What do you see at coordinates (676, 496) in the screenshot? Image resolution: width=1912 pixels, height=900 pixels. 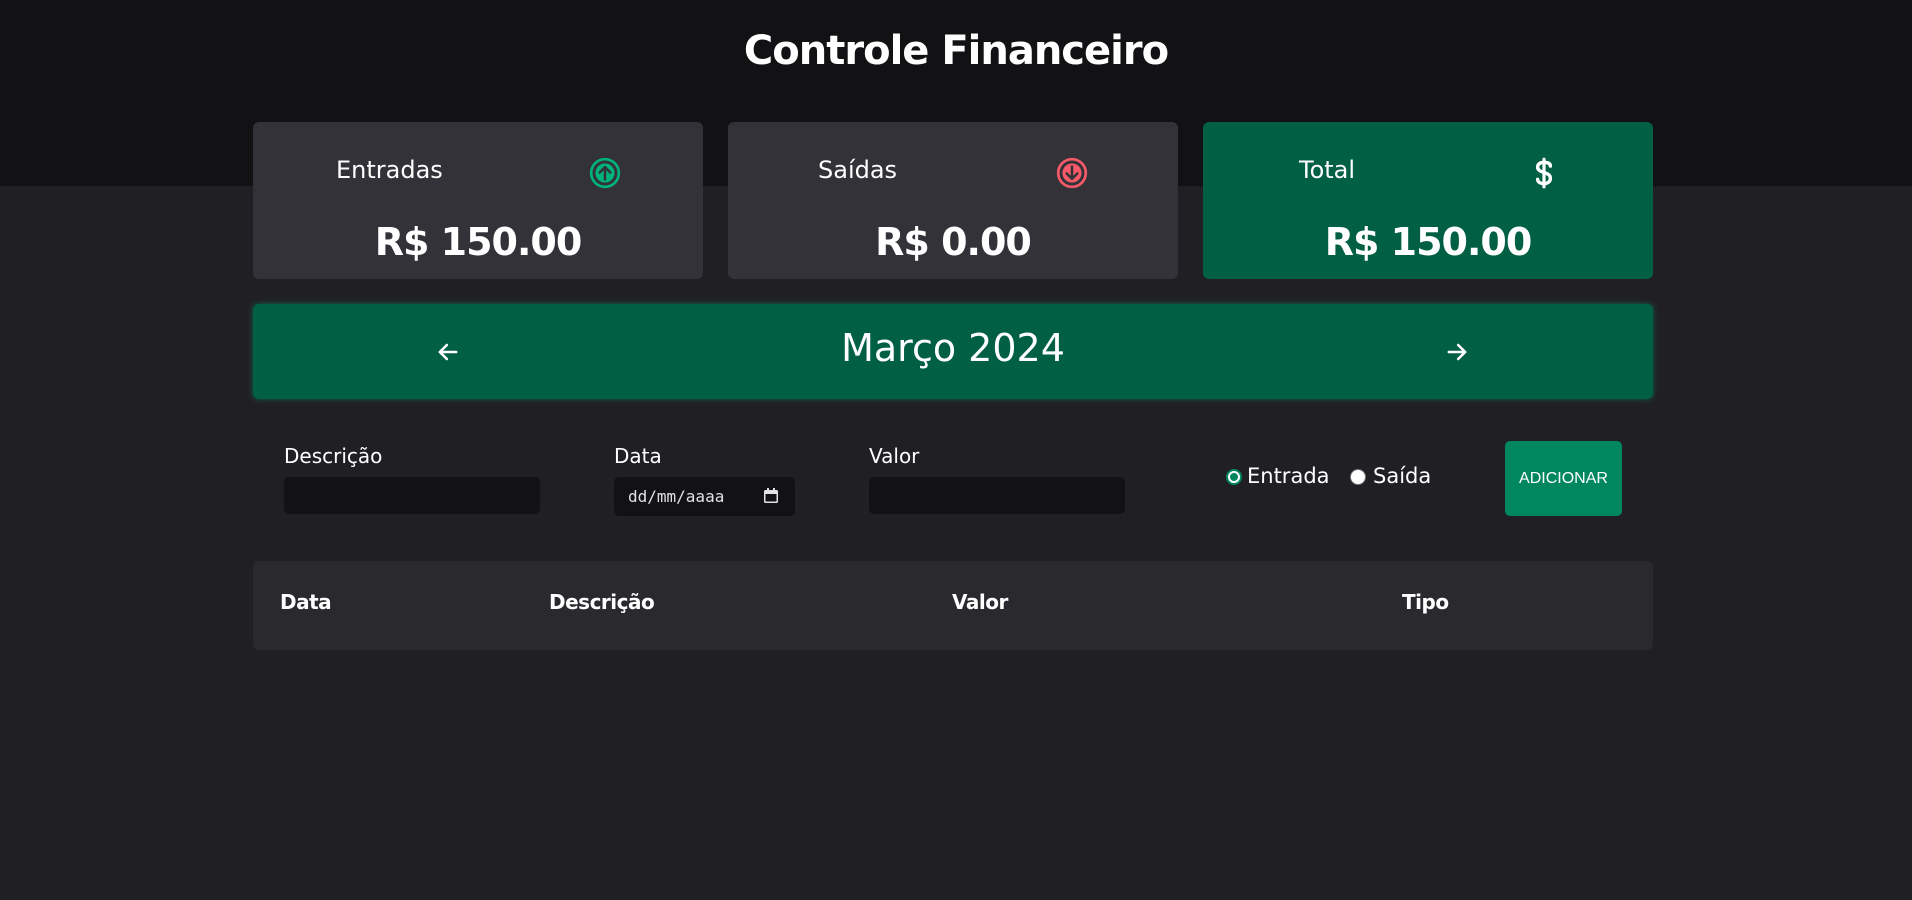 I see `date-placeholder: dd/mm/aaaa` at bounding box center [676, 496].